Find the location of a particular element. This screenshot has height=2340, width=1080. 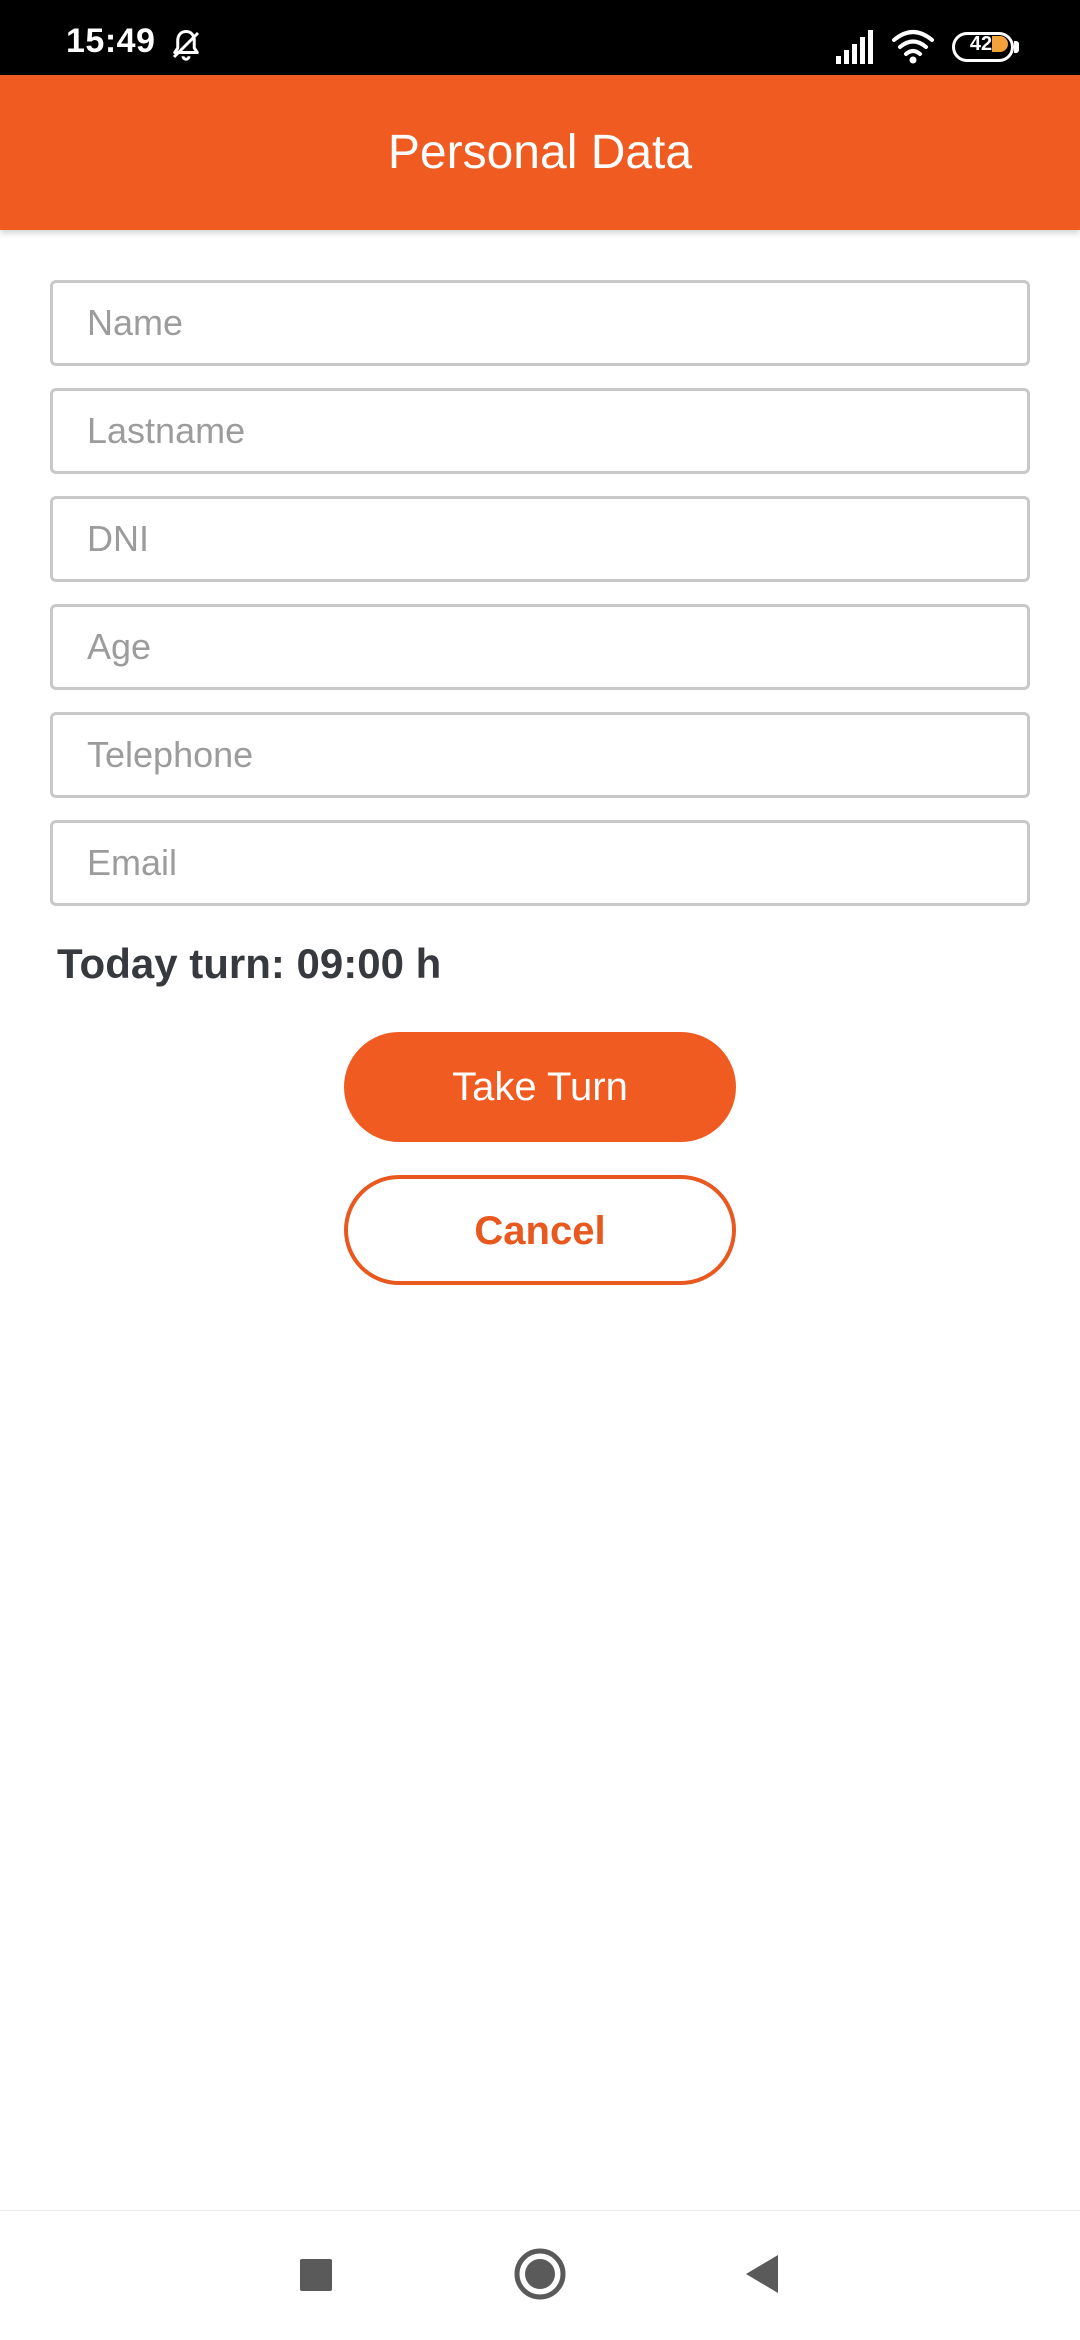

home-icon is located at coordinates (540, 2274).